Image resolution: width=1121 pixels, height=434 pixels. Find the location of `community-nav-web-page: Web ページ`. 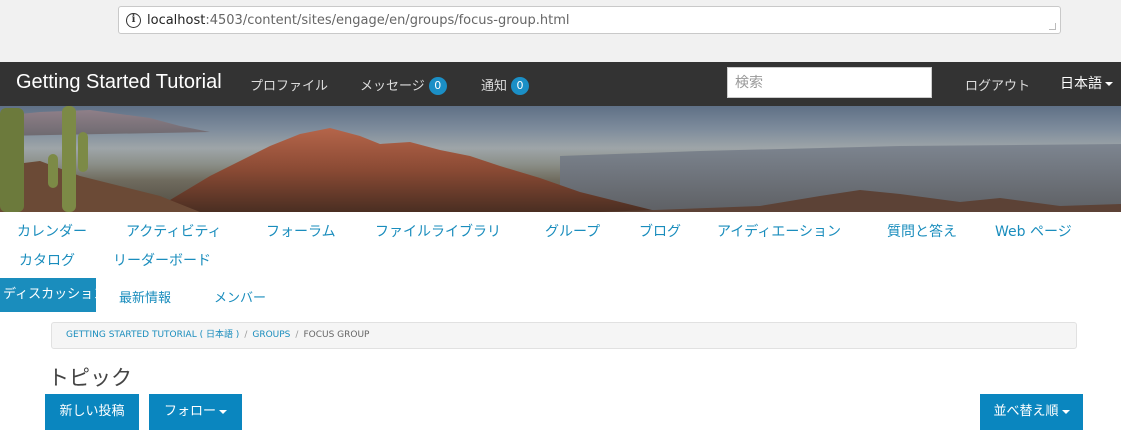

community-nav-web-page: Web ページ is located at coordinates (1033, 231).